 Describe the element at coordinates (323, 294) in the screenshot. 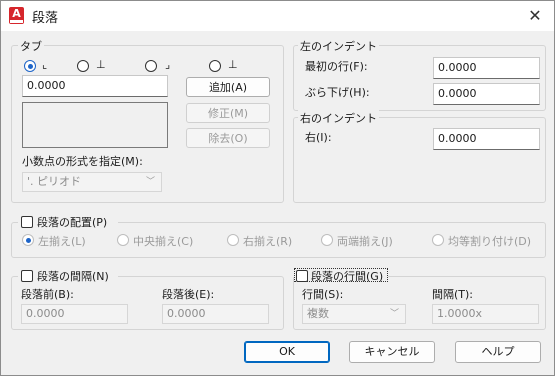

I see `line-spacing-type-label: 行間(S):` at that location.